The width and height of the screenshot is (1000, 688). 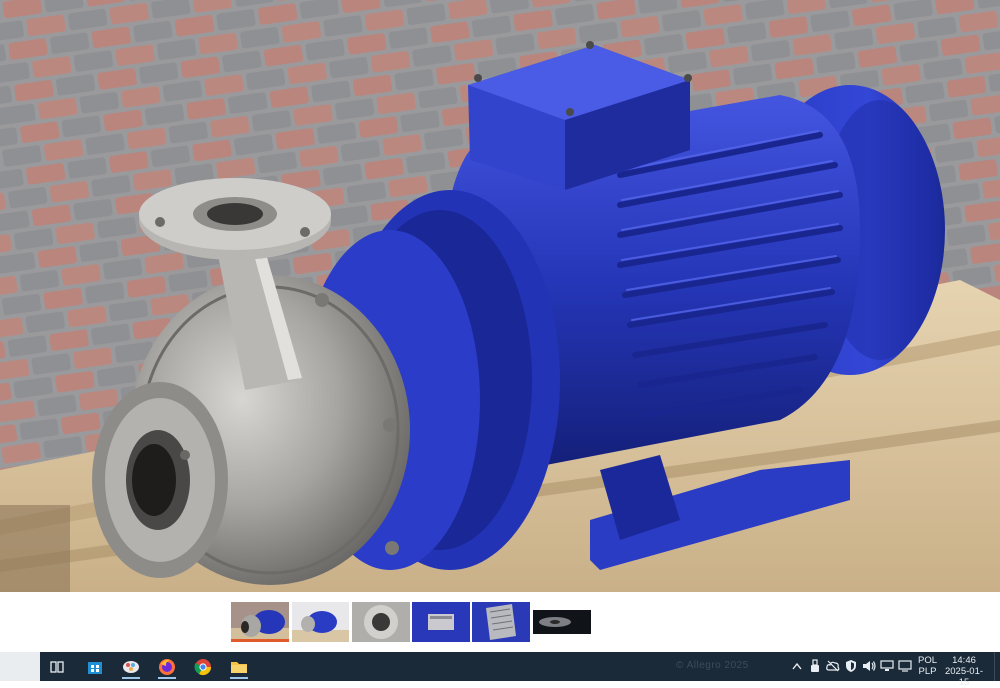 I want to click on chrome-icon, so click(x=203, y=666).